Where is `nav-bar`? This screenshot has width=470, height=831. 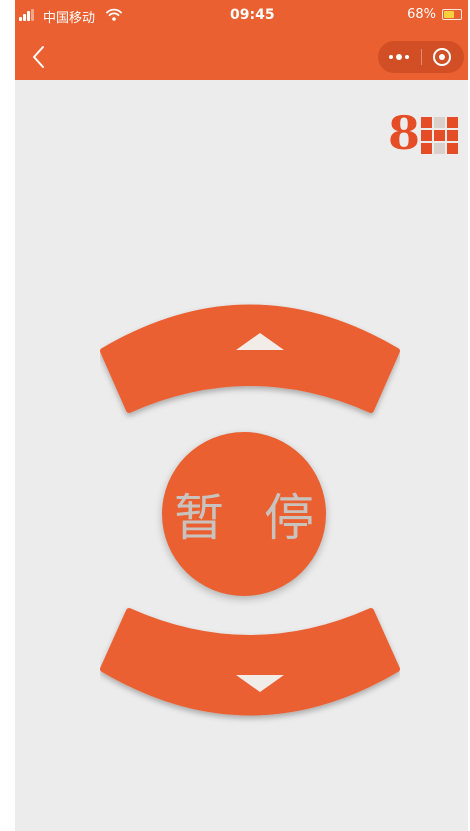
nav-bar is located at coordinates (241, 57).